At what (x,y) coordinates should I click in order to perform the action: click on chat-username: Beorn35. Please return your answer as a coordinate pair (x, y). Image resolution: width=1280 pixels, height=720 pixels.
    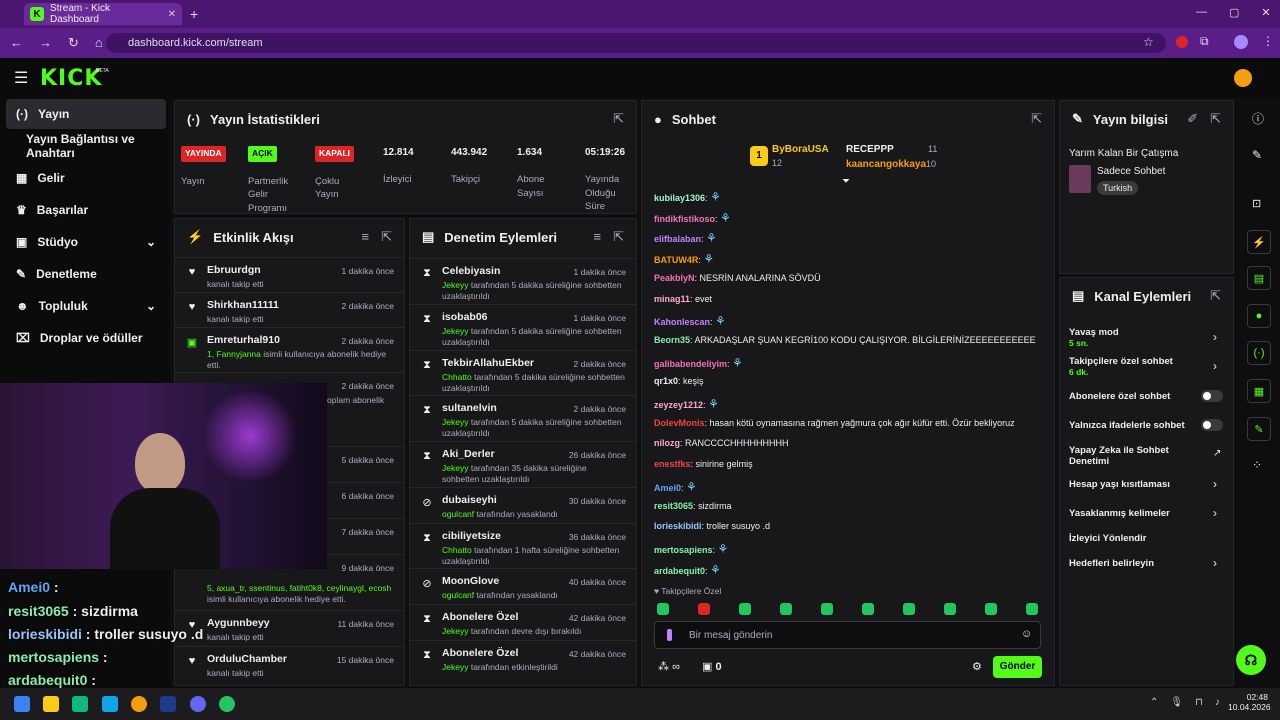
    Looking at the image, I should click on (672, 340).